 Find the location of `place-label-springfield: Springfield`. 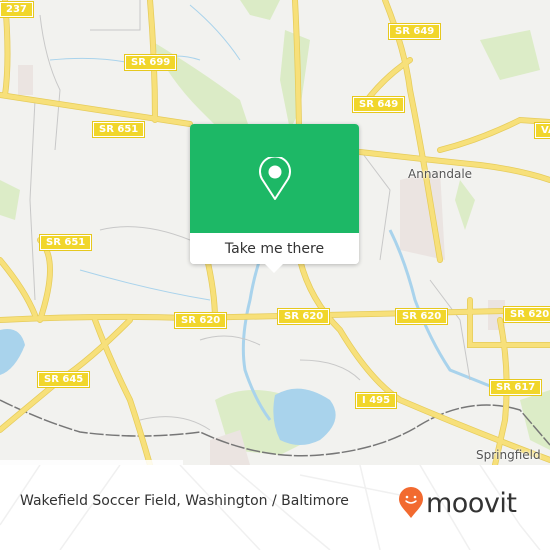

place-label-springfield: Springfield is located at coordinates (508, 455).